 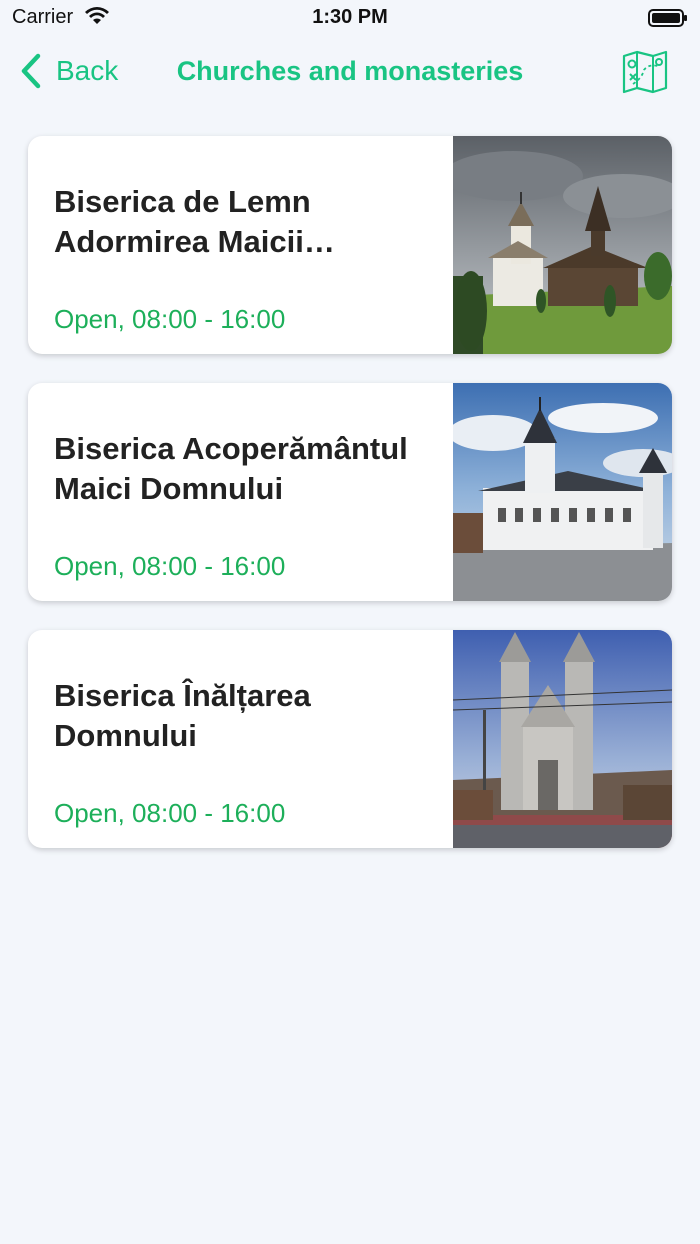 What do you see at coordinates (231, 468) in the screenshot?
I see `church-name: Biserica Acoperământul Maici Domnului` at bounding box center [231, 468].